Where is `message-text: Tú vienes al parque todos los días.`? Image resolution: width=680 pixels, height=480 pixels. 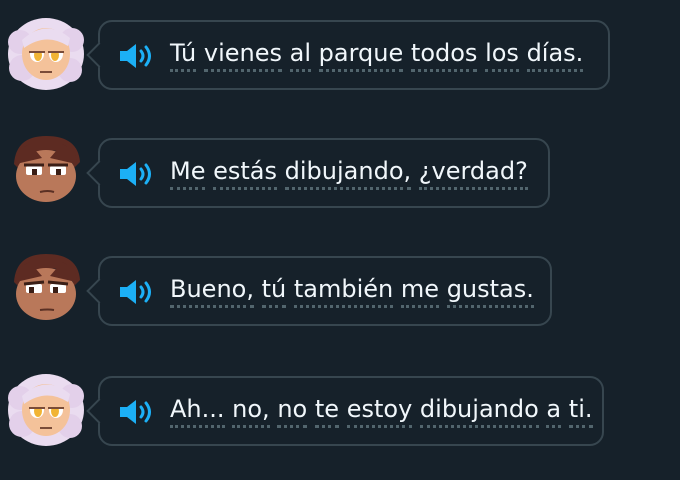 message-text: Tú vienes al parque todos los días. is located at coordinates (377, 55).